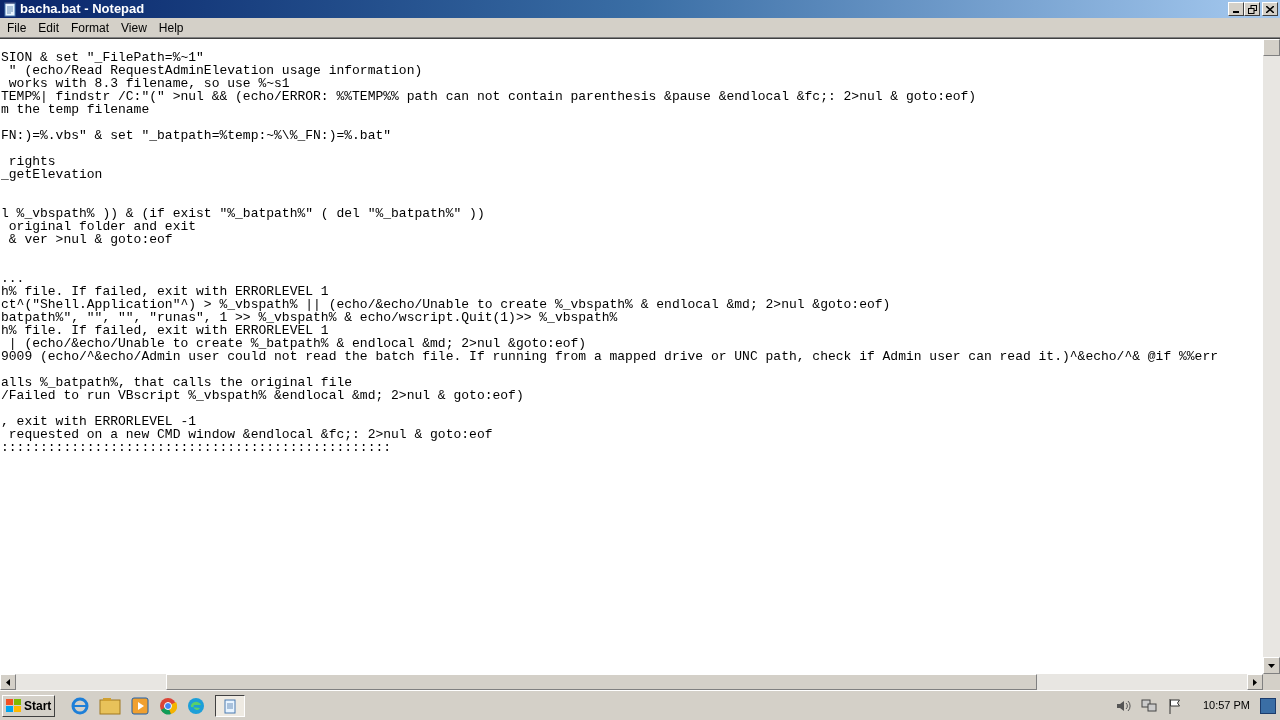 This screenshot has width=1280, height=720. What do you see at coordinates (168, 705) in the screenshot?
I see `chrome-icon` at bounding box center [168, 705].